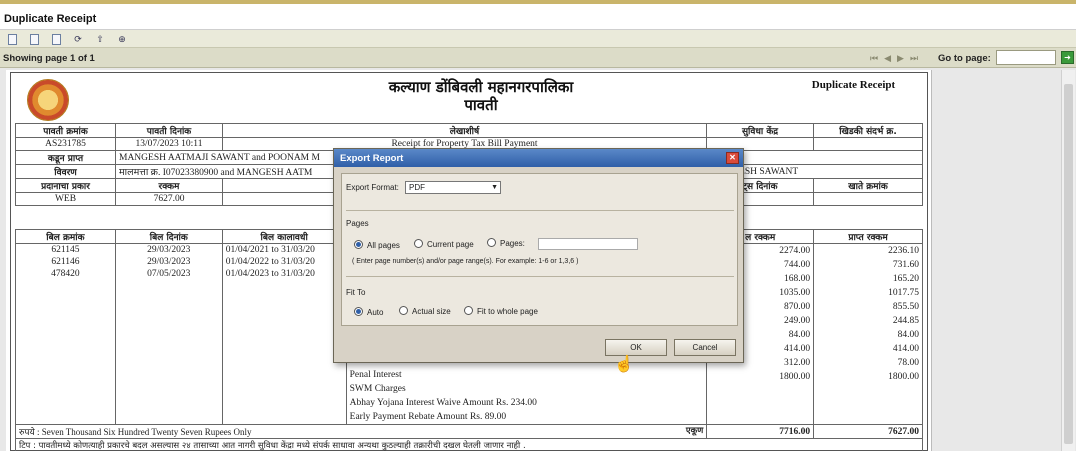 This screenshot has height=451, width=1076. Describe the element at coordinates (270, 250) in the screenshot. I see `bill-period: 01/04/2021 to 31/03/20` at that location.